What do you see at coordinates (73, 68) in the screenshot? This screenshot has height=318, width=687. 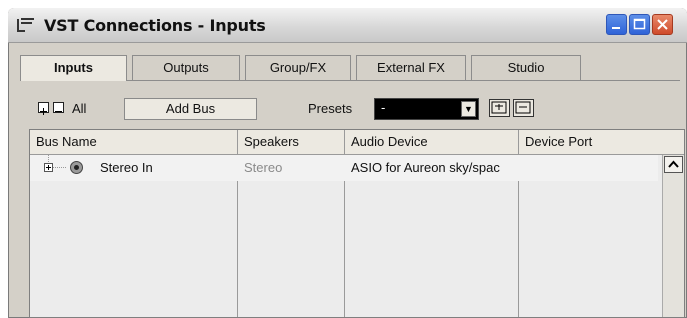 I see `tab-inputs: Inputs` at bounding box center [73, 68].